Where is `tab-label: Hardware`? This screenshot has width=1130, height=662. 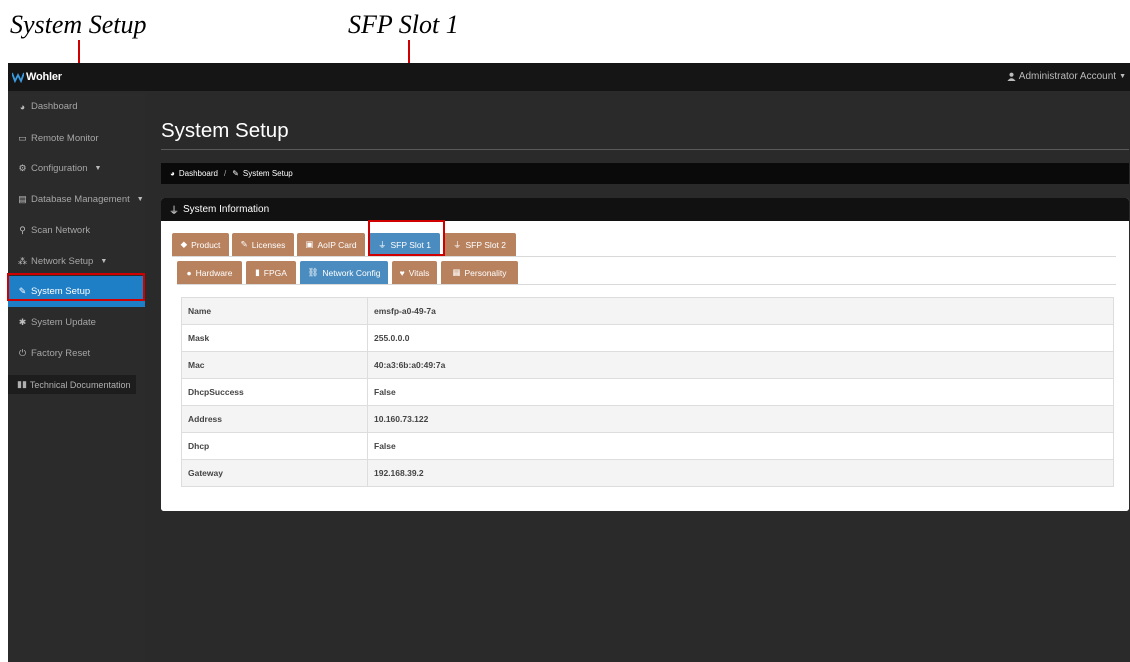 tab-label: Hardware is located at coordinates (214, 272).